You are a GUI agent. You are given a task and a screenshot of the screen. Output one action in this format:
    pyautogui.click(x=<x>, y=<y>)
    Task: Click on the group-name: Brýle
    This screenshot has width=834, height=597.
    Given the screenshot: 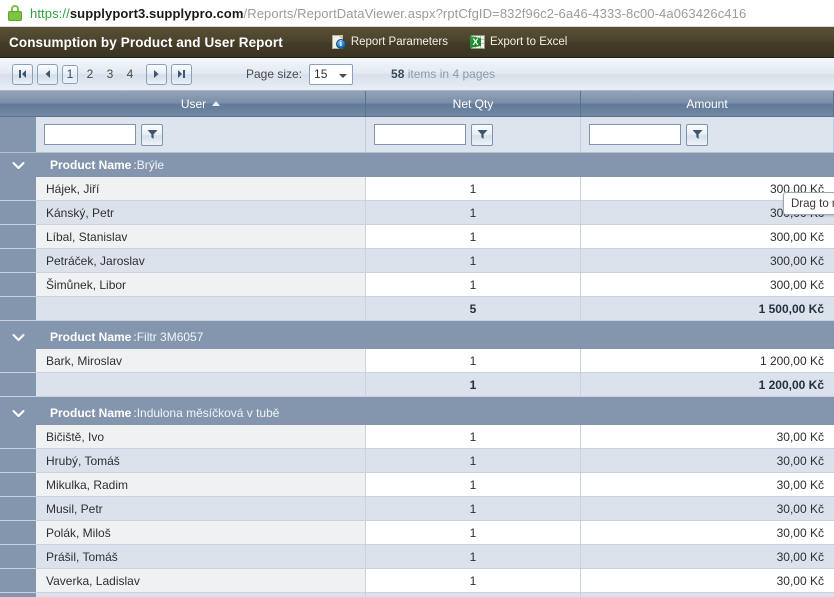 What is the action you would take?
    pyautogui.click(x=150, y=165)
    